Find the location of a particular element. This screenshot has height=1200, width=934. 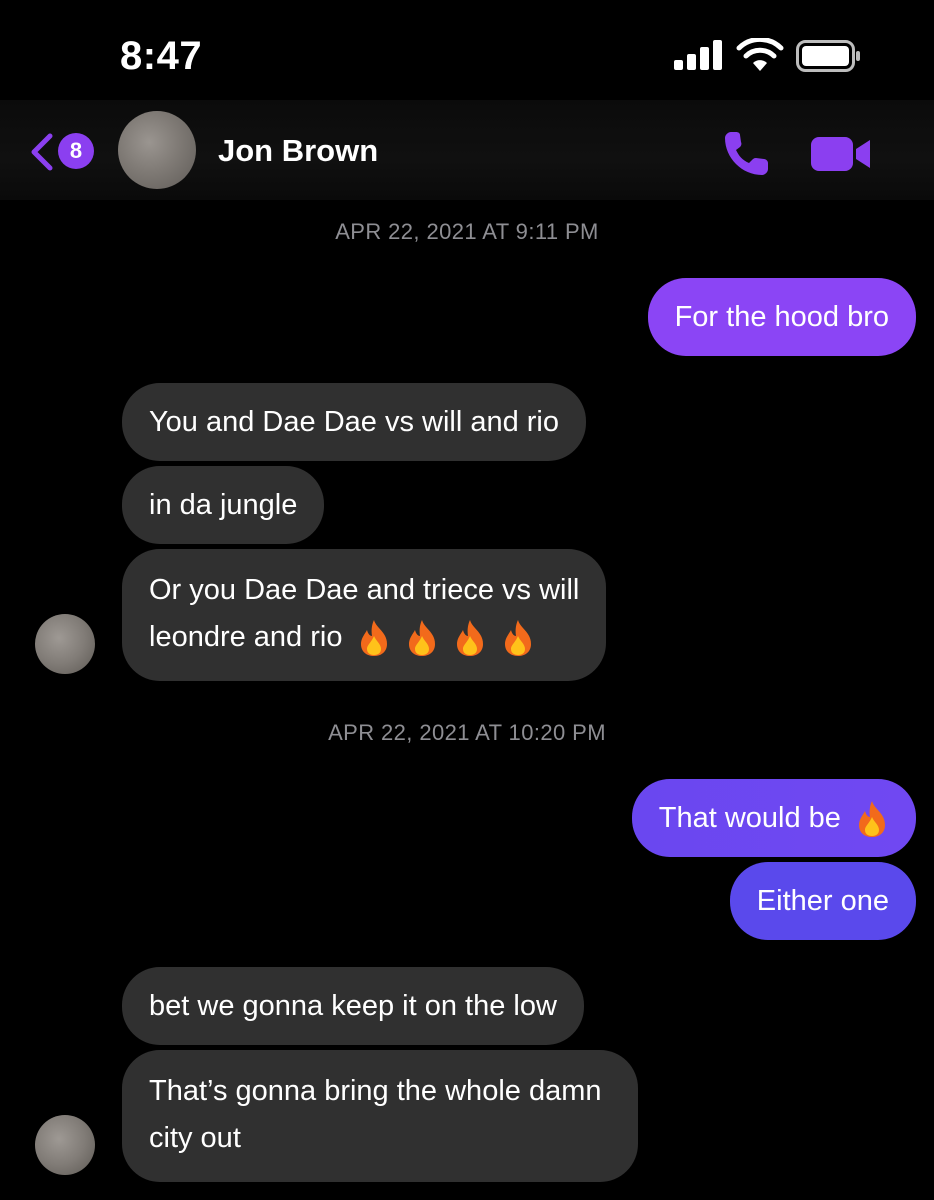

unread-count-badge: 8 is located at coordinates (76, 151).